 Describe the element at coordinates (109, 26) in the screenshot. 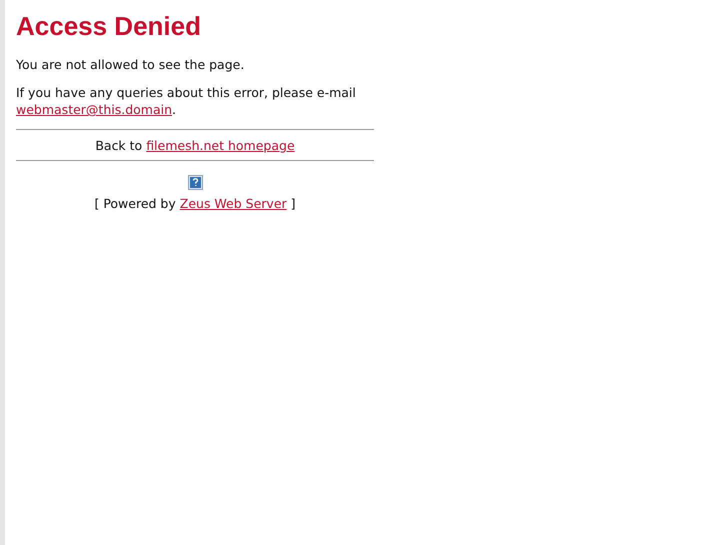

I see `page-title: Access Denied` at that location.